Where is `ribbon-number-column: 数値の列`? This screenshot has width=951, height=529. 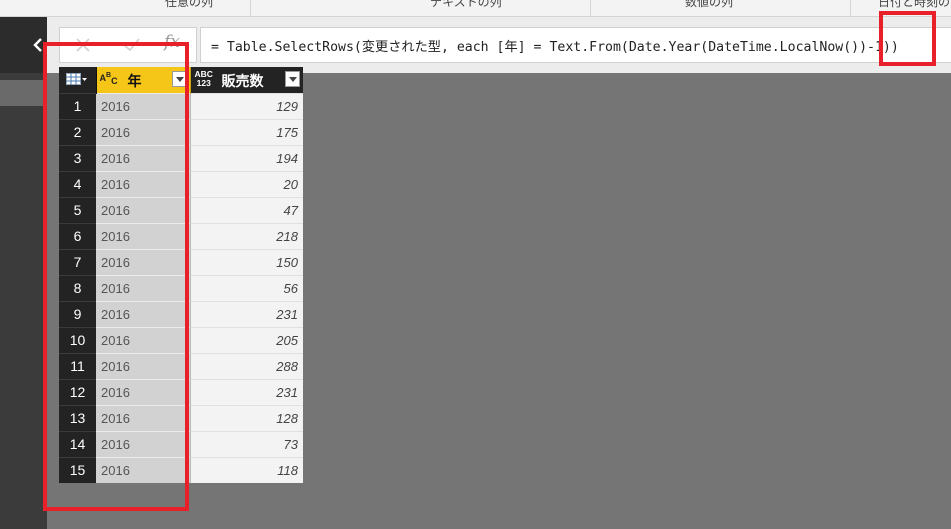
ribbon-number-column: 数値の列 is located at coordinates (709, 5).